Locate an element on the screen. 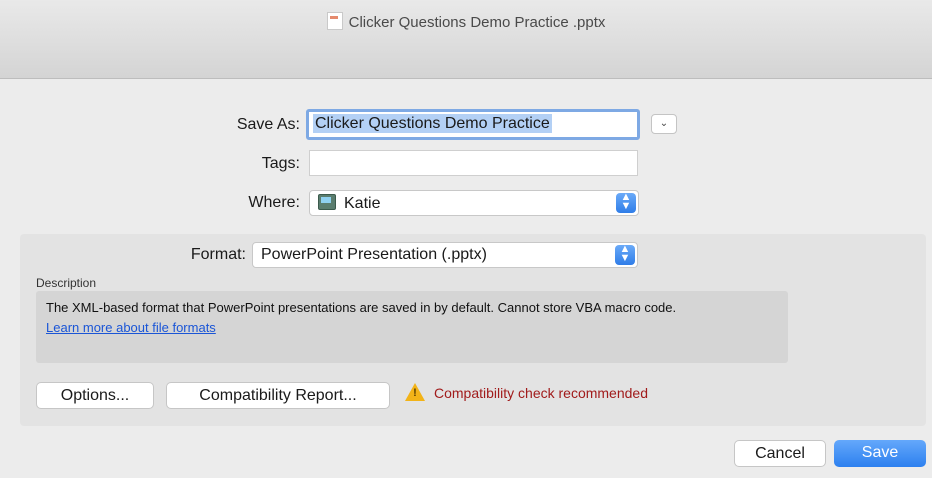 This screenshot has height=478, width=932. format-select: PowerPoint Presentation (.pptx) ▲ ▼ is located at coordinates (445, 255).